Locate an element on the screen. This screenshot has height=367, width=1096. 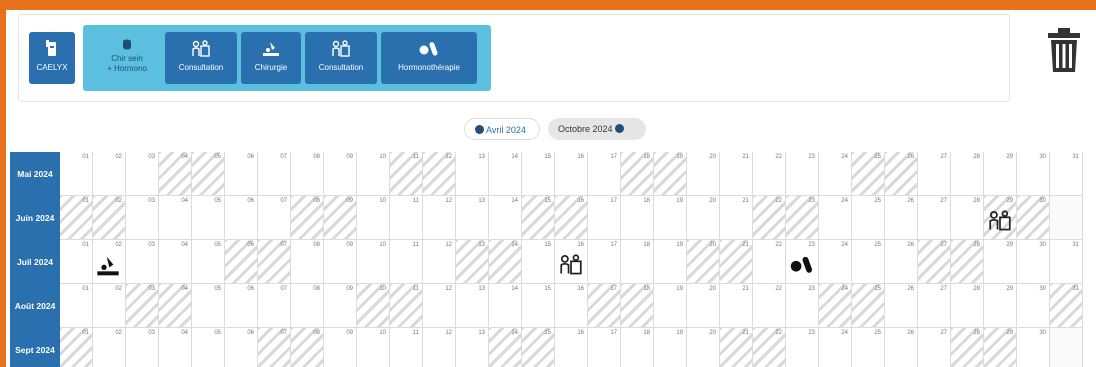
day-cell: 27 is located at coordinates (934, 262).